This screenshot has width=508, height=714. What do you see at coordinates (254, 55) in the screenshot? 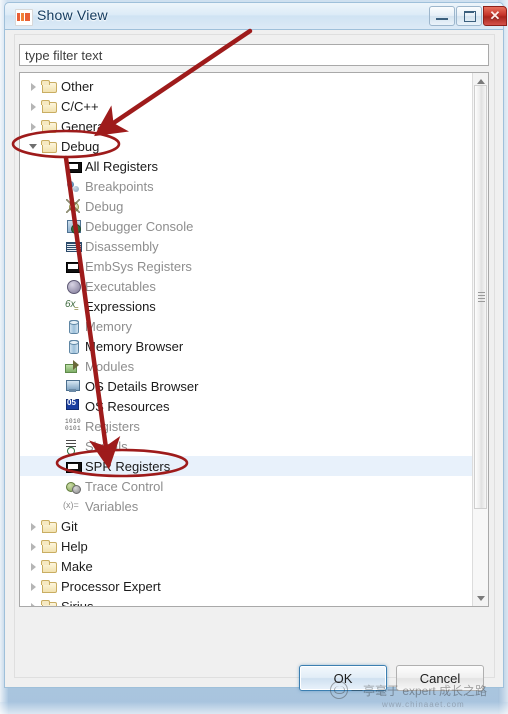
I see `filter-input: type filter text` at bounding box center [254, 55].